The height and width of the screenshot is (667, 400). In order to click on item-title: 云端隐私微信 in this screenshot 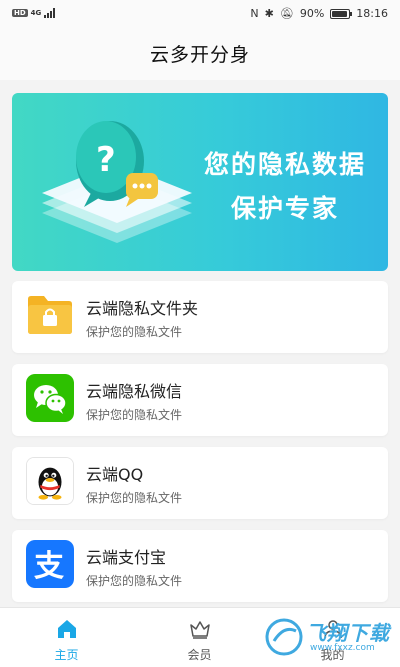, I will do `click(134, 391)`.